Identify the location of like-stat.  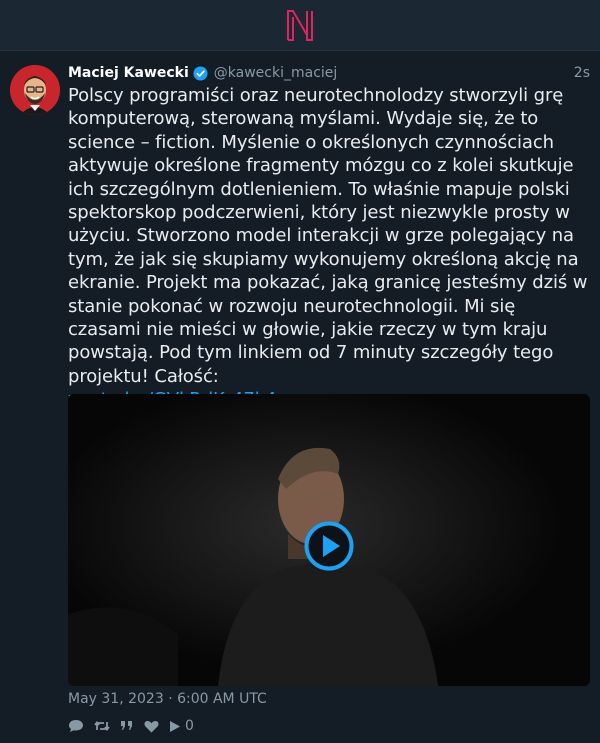
(151, 726).